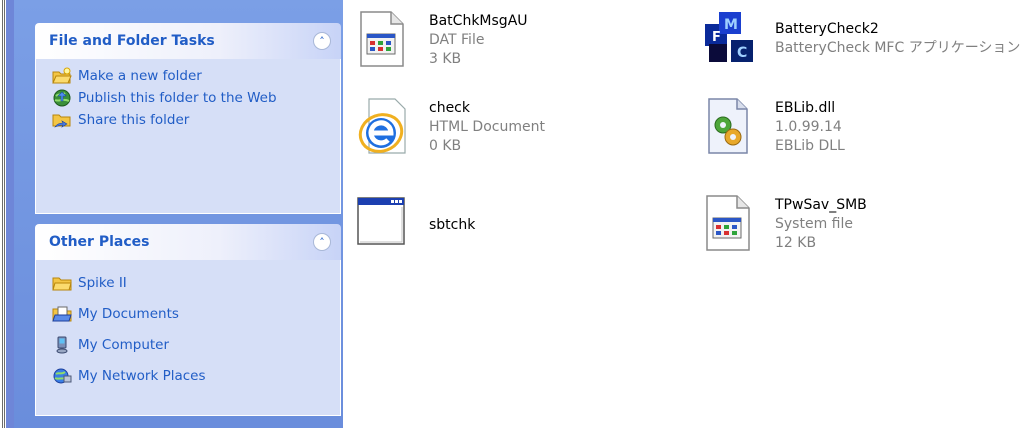  What do you see at coordinates (382, 39) in the screenshot?
I see `dat-file-icon` at bounding box center [382, 39].